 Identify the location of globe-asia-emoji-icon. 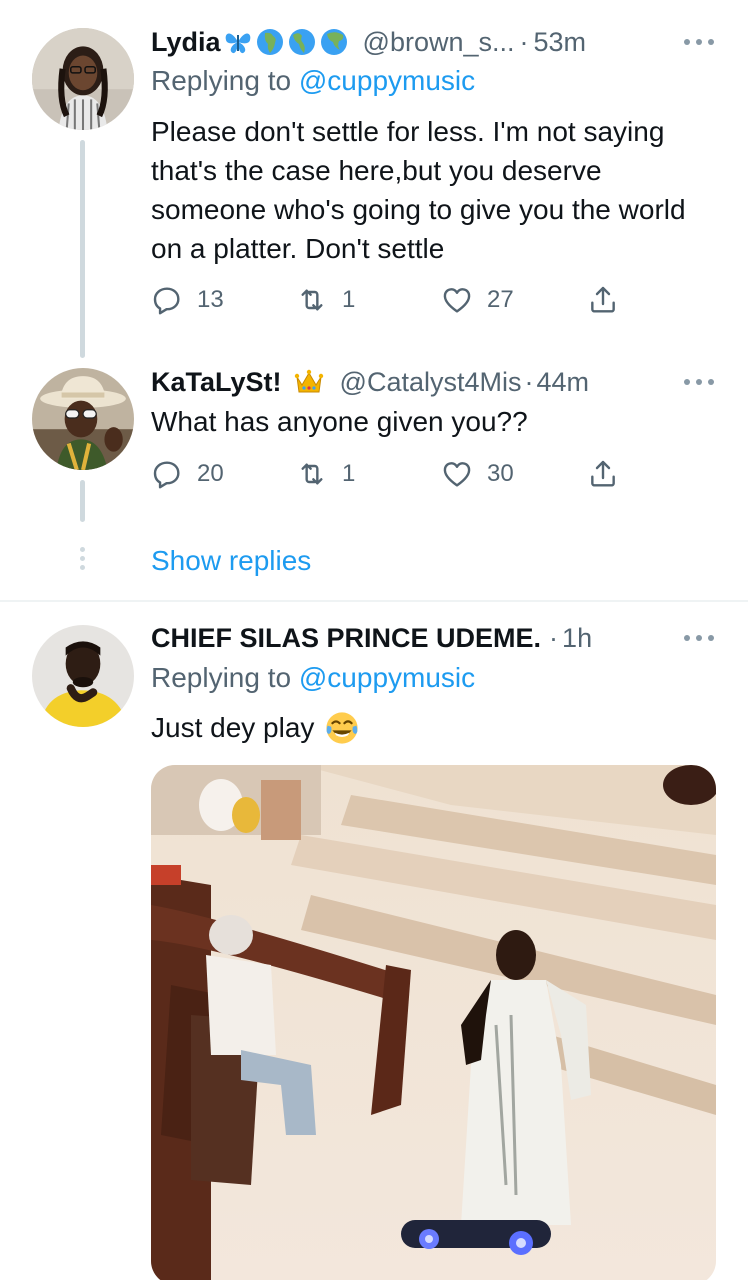
(334, 42).